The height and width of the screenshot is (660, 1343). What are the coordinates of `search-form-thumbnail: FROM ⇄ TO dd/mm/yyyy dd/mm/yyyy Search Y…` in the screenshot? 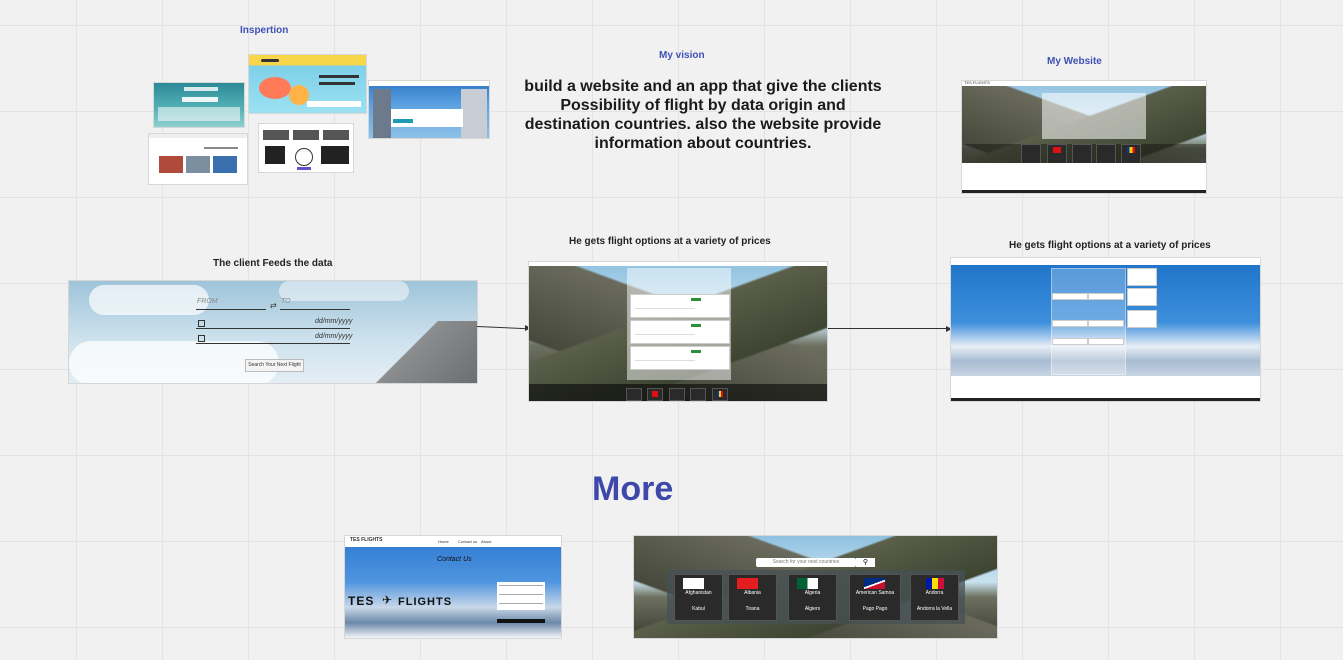 It's located at (273, 332).